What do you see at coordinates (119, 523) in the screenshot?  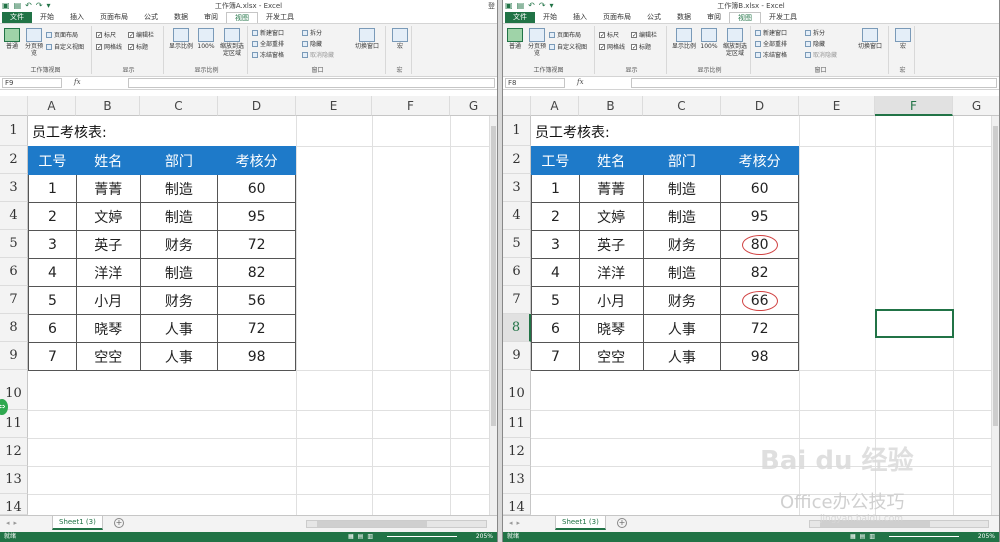 I see `add-sheet-icon: +` at bounding box center [119, 523].